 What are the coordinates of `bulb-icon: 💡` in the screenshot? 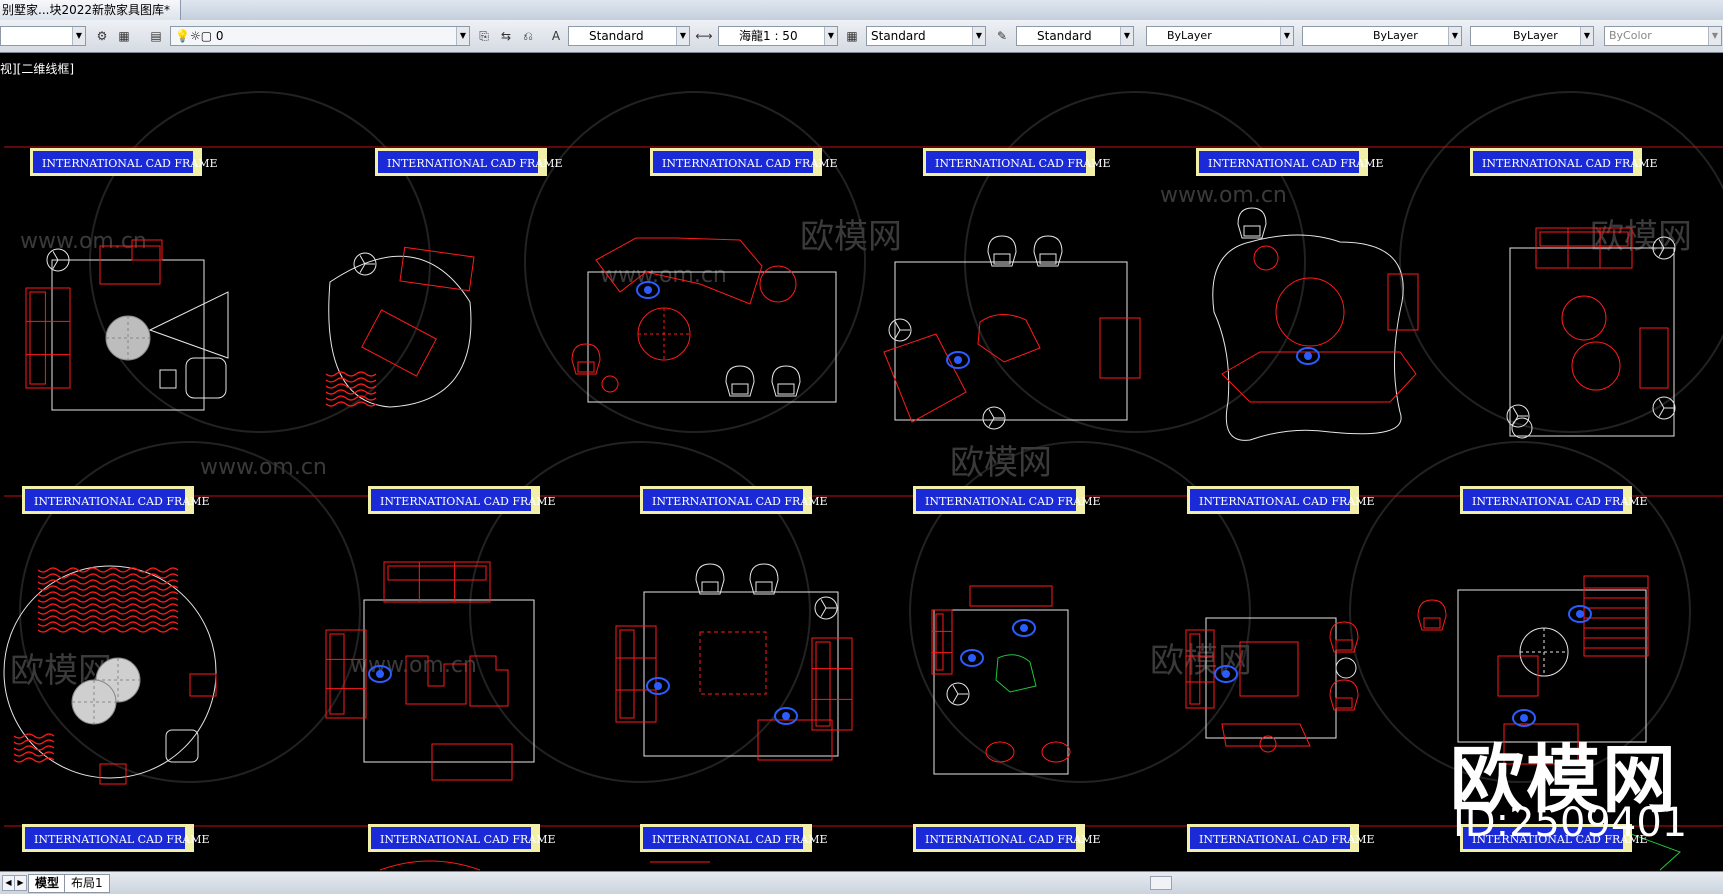 It's located at (182, 36).